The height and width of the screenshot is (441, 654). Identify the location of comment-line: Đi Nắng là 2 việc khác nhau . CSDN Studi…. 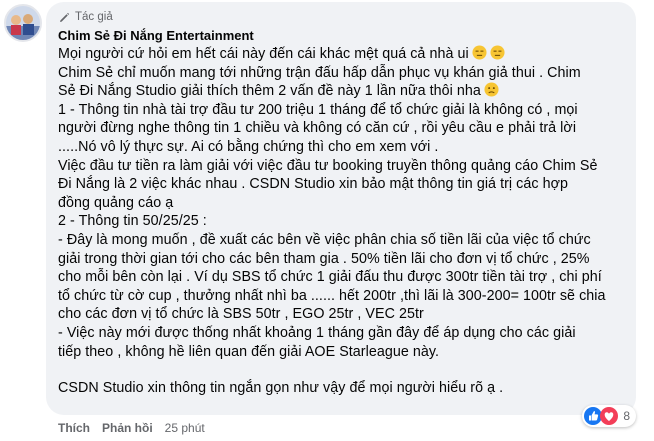
(313, 184).